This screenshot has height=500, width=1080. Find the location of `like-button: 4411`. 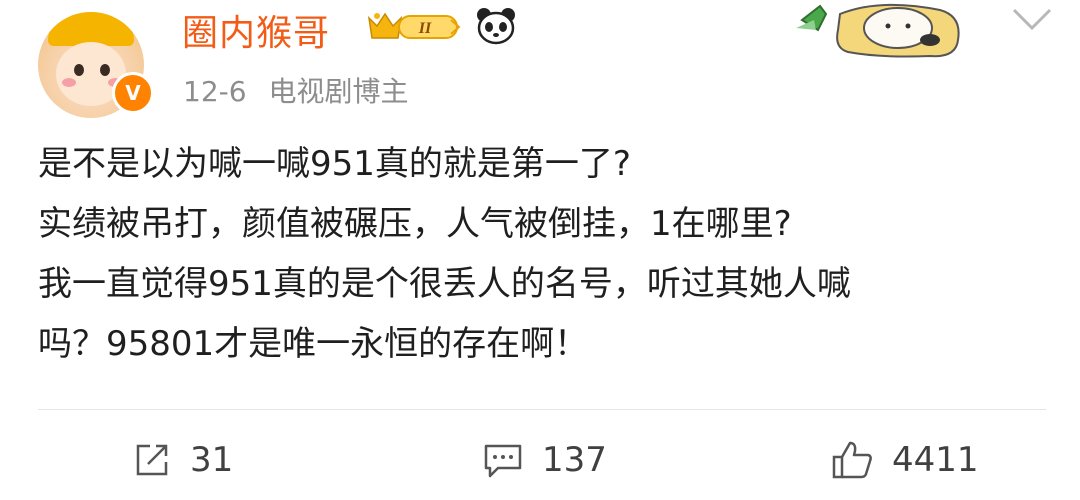

like-button: 4411 is located at coordinates (904, 460).